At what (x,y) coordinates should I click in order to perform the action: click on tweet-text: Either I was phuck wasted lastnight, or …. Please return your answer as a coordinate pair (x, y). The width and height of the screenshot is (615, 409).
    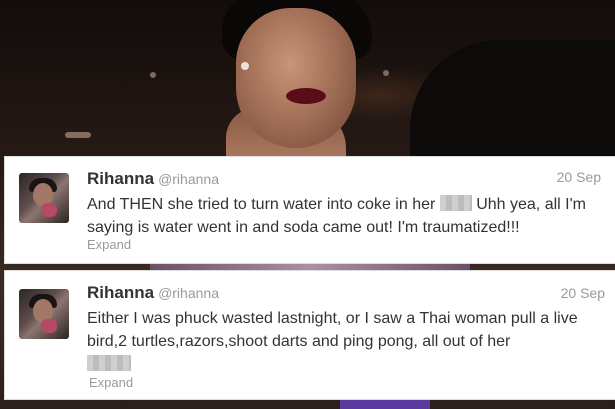
    Looking at the image, I should click on (347, 341).